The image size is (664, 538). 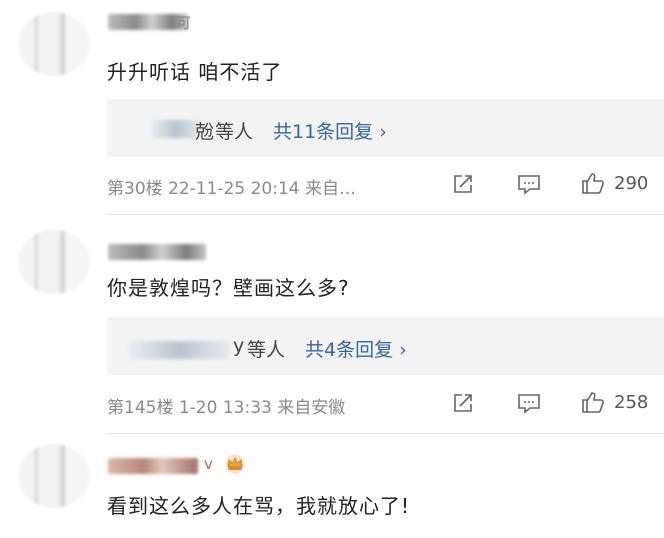 I want to click on like-count: 258, so click(x=631, y=402).